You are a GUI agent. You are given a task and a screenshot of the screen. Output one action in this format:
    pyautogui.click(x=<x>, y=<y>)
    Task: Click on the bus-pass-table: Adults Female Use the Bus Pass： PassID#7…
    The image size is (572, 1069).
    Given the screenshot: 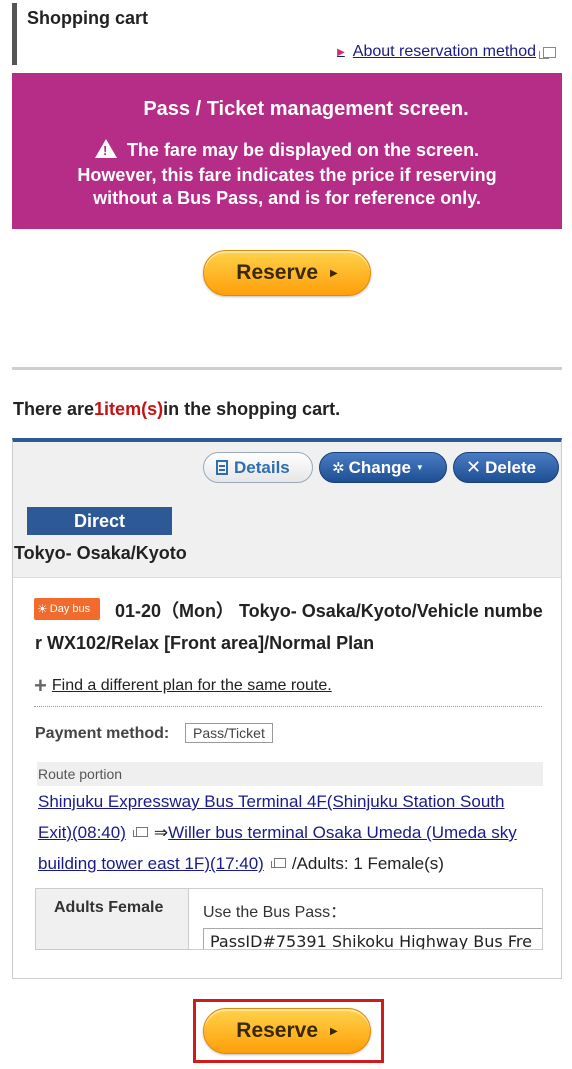 What is the action you would take?
    pyautogui.click(x=289, y=919)
    